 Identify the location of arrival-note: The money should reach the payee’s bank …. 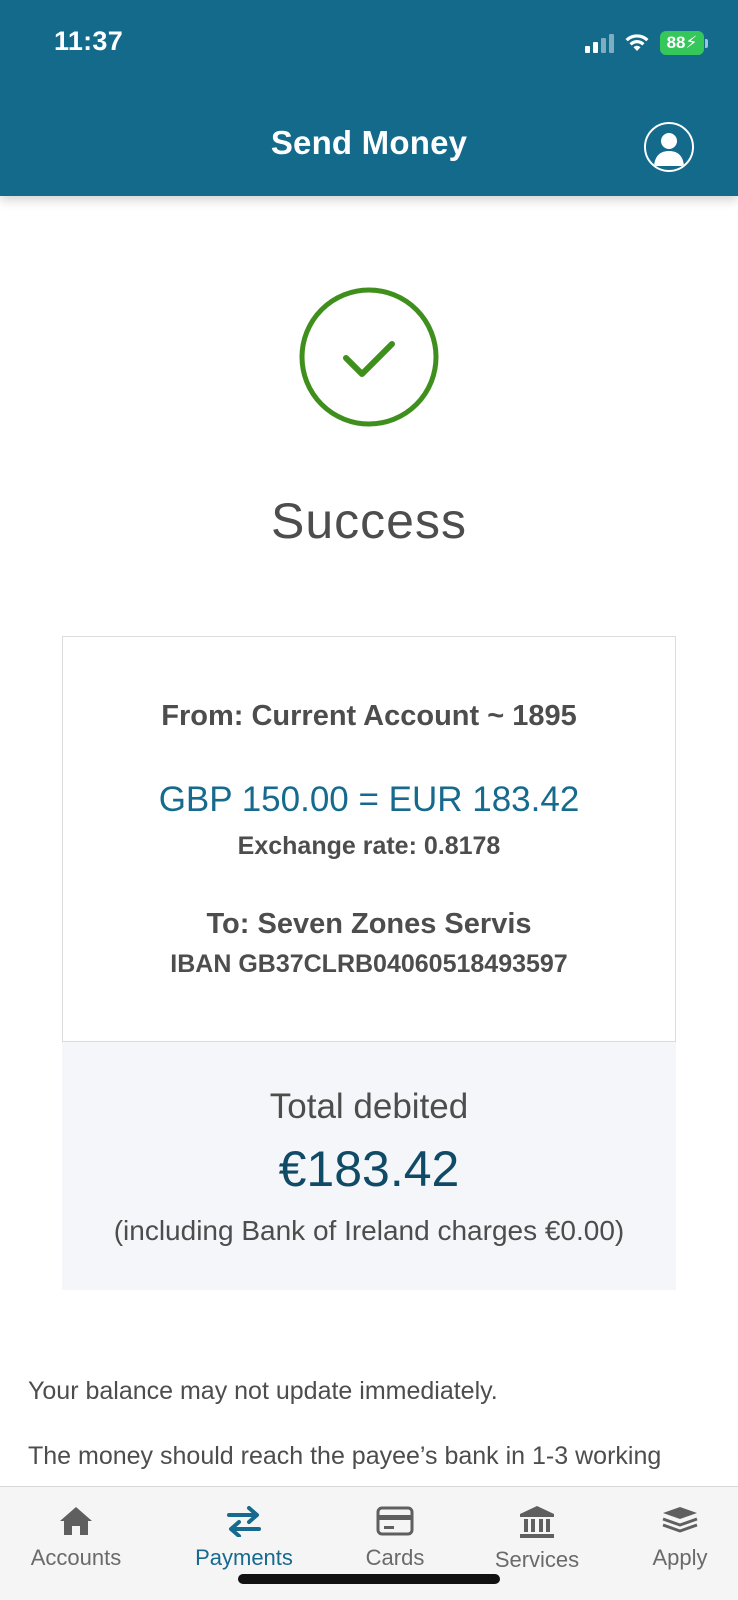
(345, 1456).